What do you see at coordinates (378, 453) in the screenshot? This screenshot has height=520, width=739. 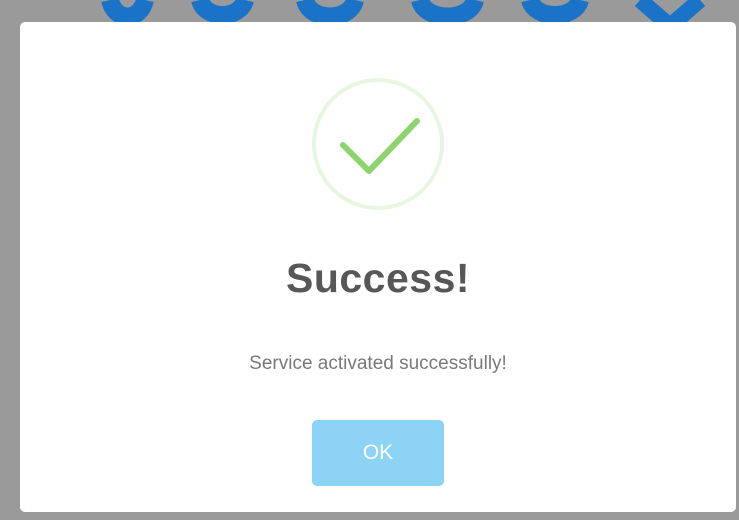 I see `ok-button: OK` at bounding box center [378, 453].